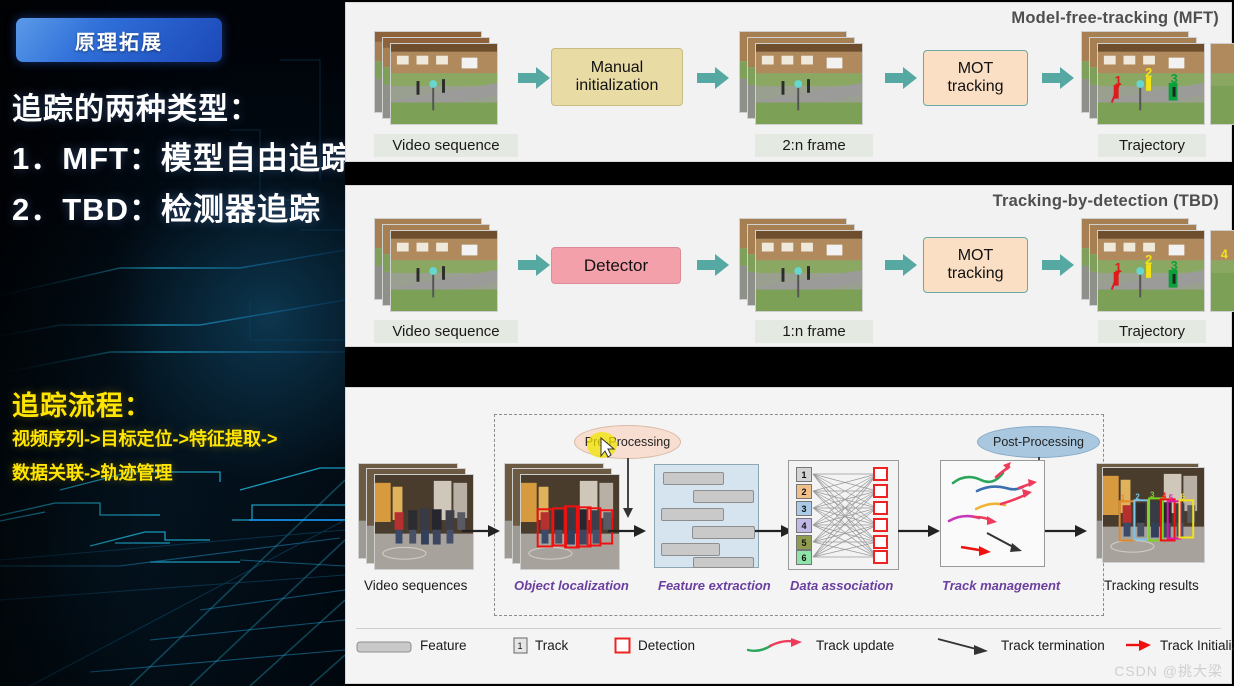 The width and height of the screenshot is (1234, 686). What do you see at coordinates (804, 81) in the screenshot?
I see `mft-middle-frame-stack` at bounding box center [804, 81].